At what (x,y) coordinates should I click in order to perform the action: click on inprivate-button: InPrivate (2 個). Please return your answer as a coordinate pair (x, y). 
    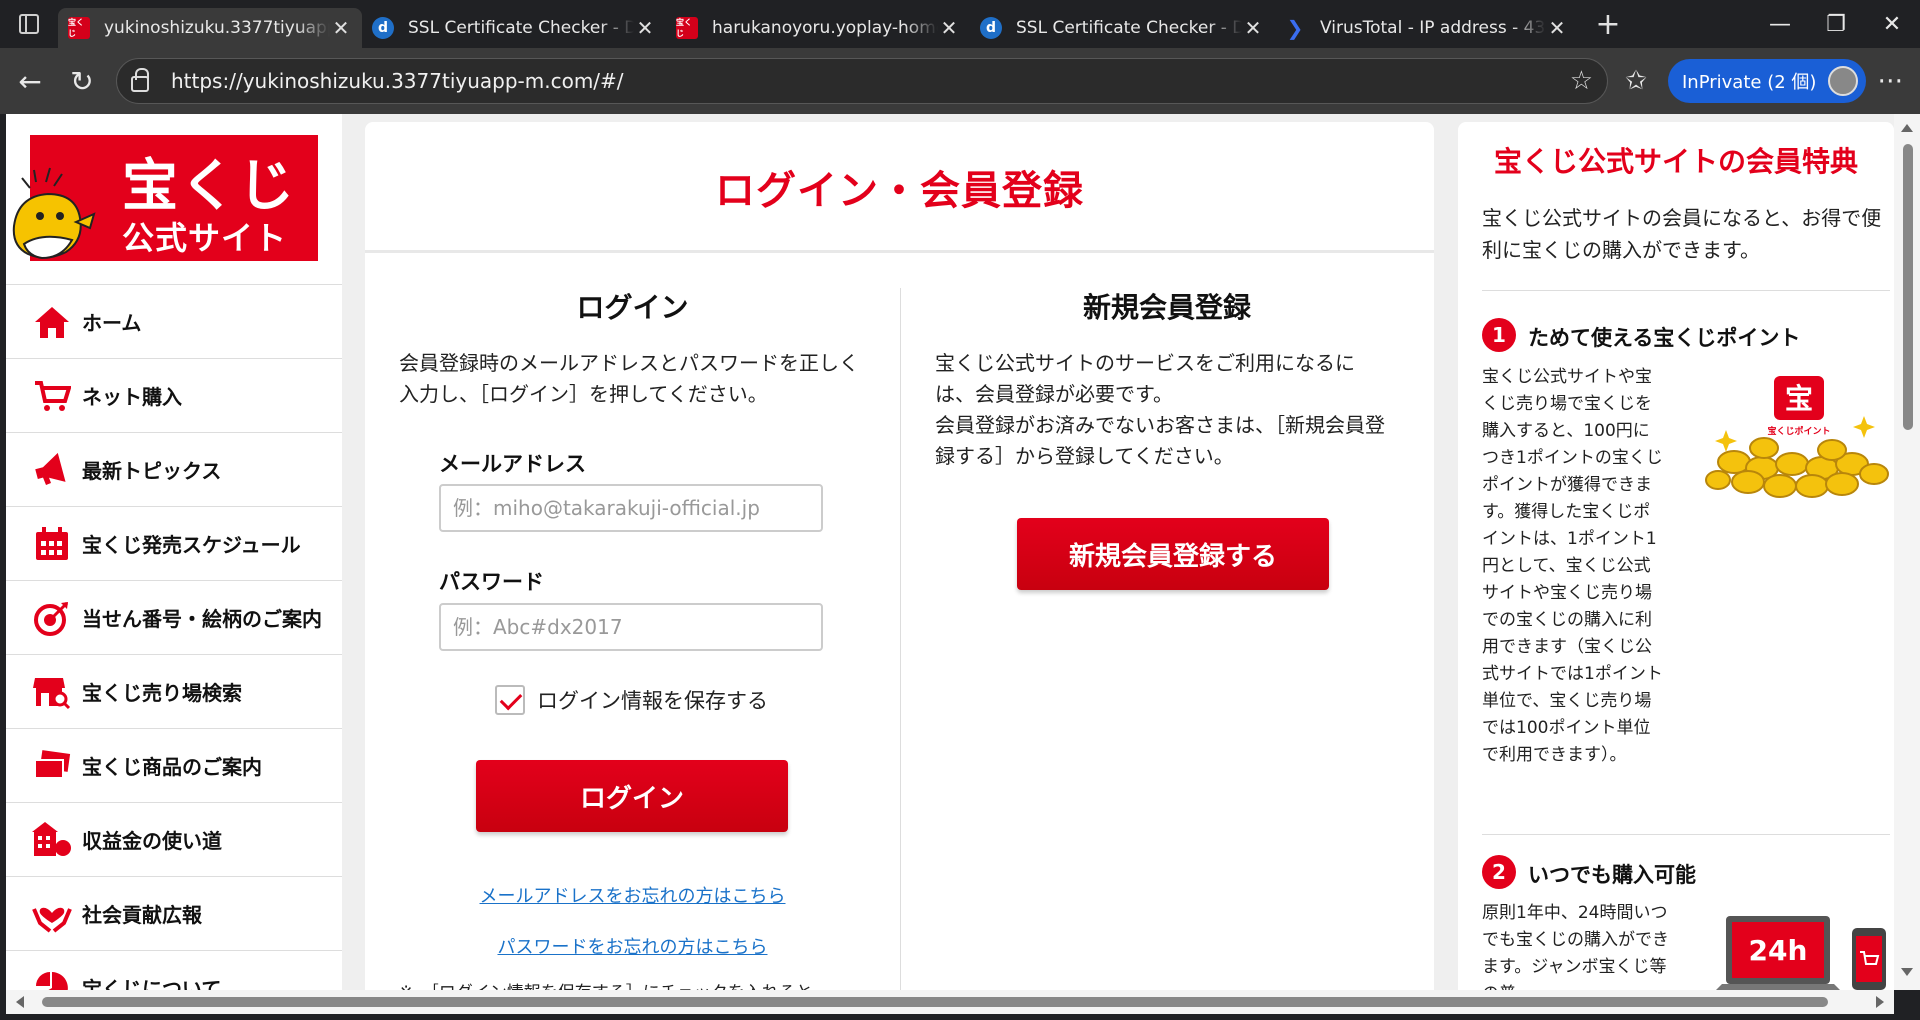
    Looking at the image, I should click on (1767, 81).